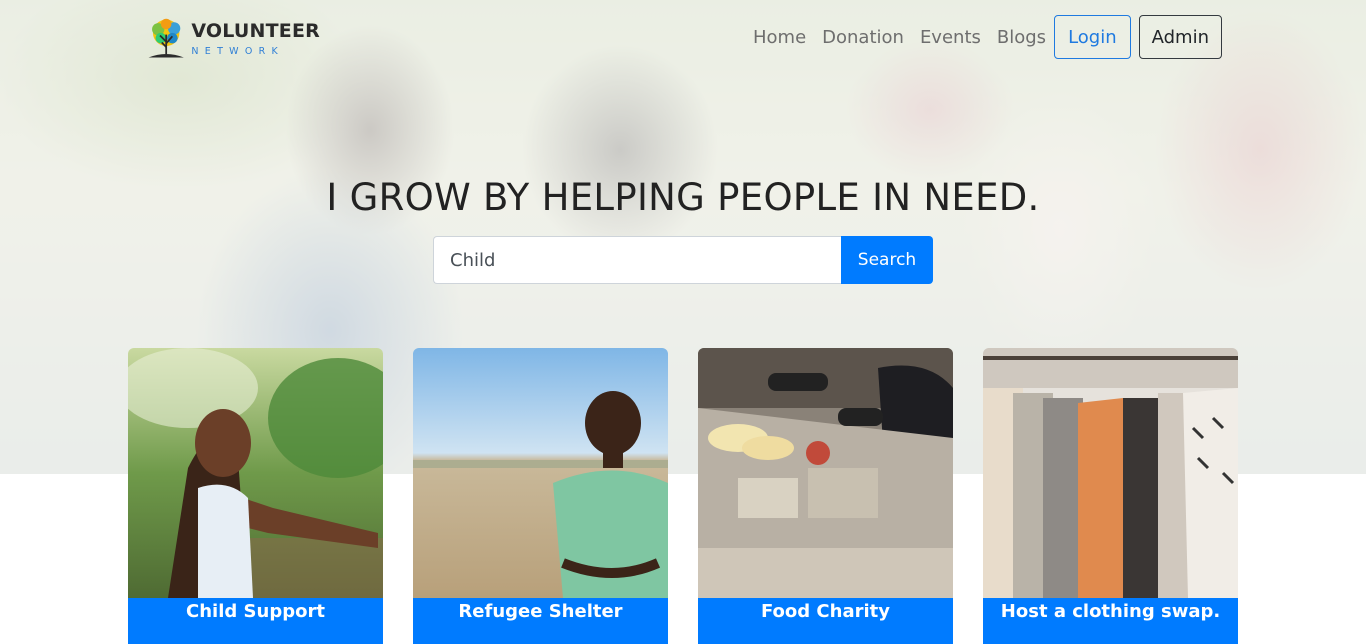 The image size is (1366, 644). I want to click on card-title-refugee-shelter: Refugee Shelter, so click(540, 621).